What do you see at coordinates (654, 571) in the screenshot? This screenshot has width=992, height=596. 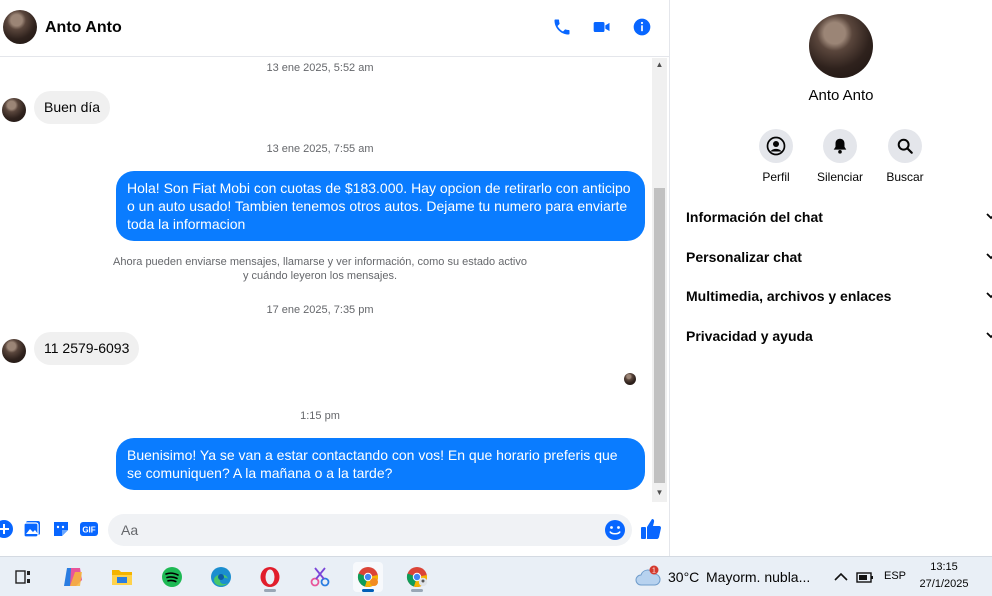 I see `weather-alert-badge: 1` at bounding box center [654, 571].